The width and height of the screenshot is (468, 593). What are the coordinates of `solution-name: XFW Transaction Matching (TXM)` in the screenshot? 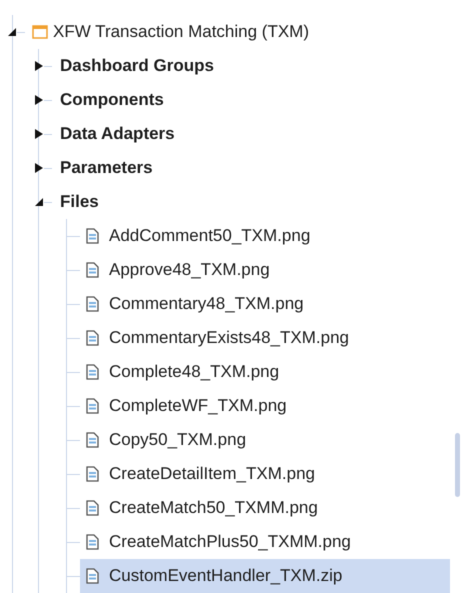 It's located at (181, 32).